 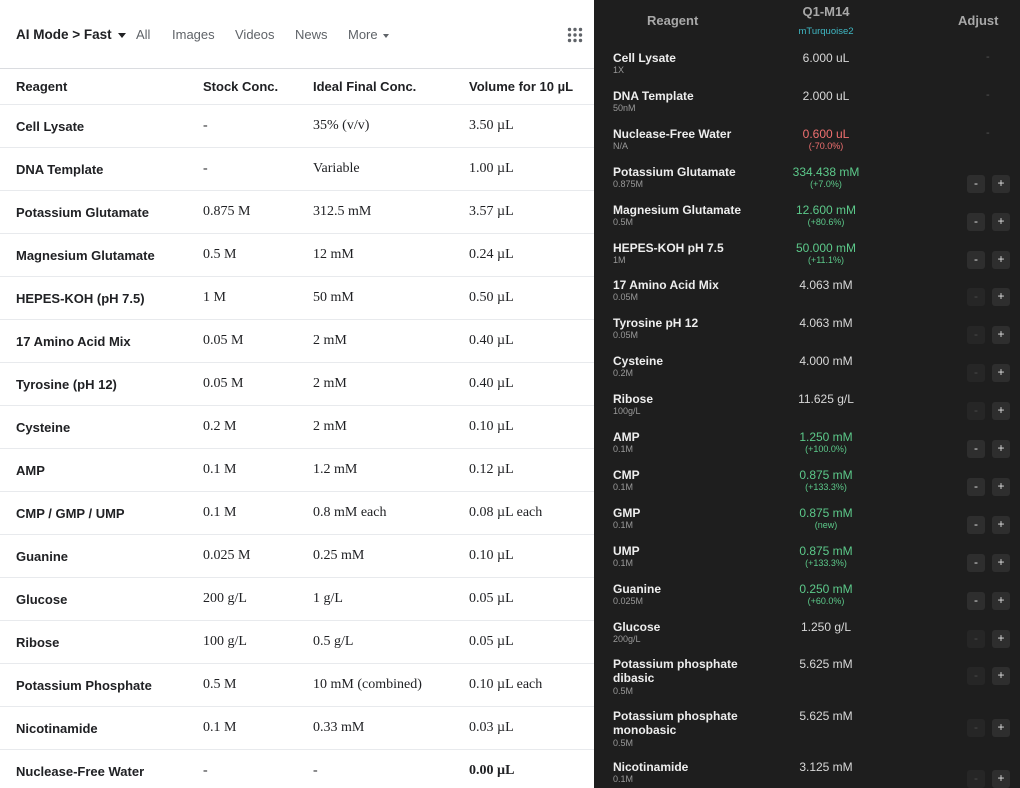 I want to click on concentration-value: 0.875 mM, so click(x=826, y=474).